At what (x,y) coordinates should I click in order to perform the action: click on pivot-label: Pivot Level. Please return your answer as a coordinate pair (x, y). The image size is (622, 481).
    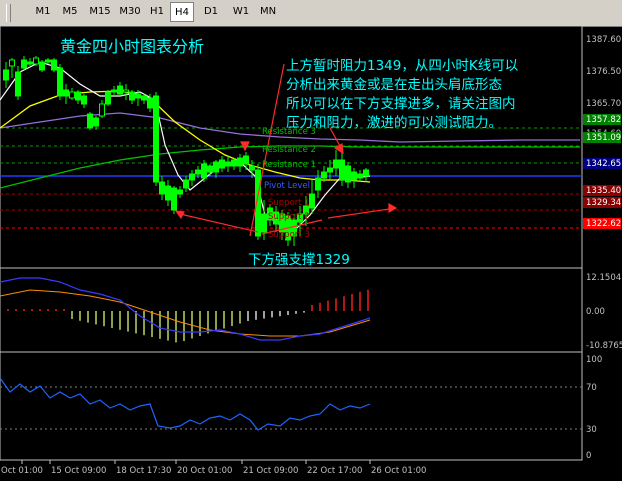
    Looking at the image, I should click on (287, 186).